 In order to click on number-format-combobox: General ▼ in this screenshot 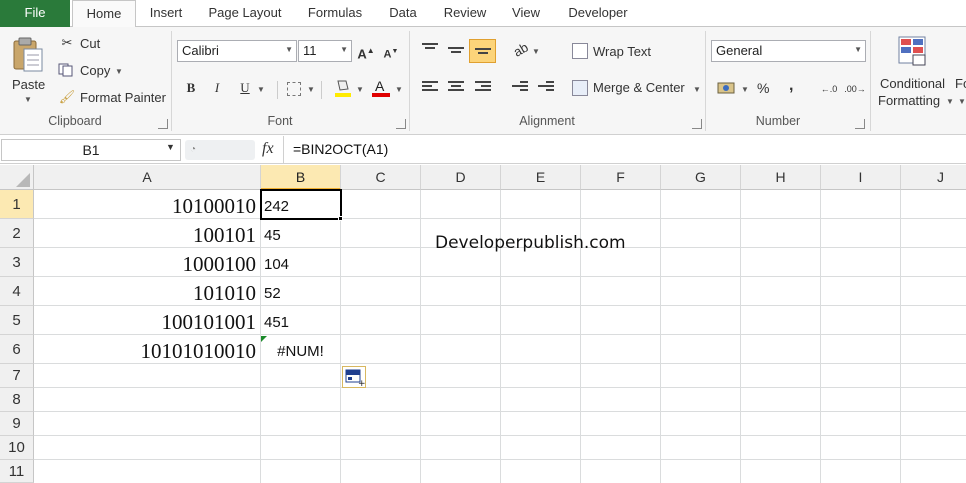, I will do `click(788, 51)`.